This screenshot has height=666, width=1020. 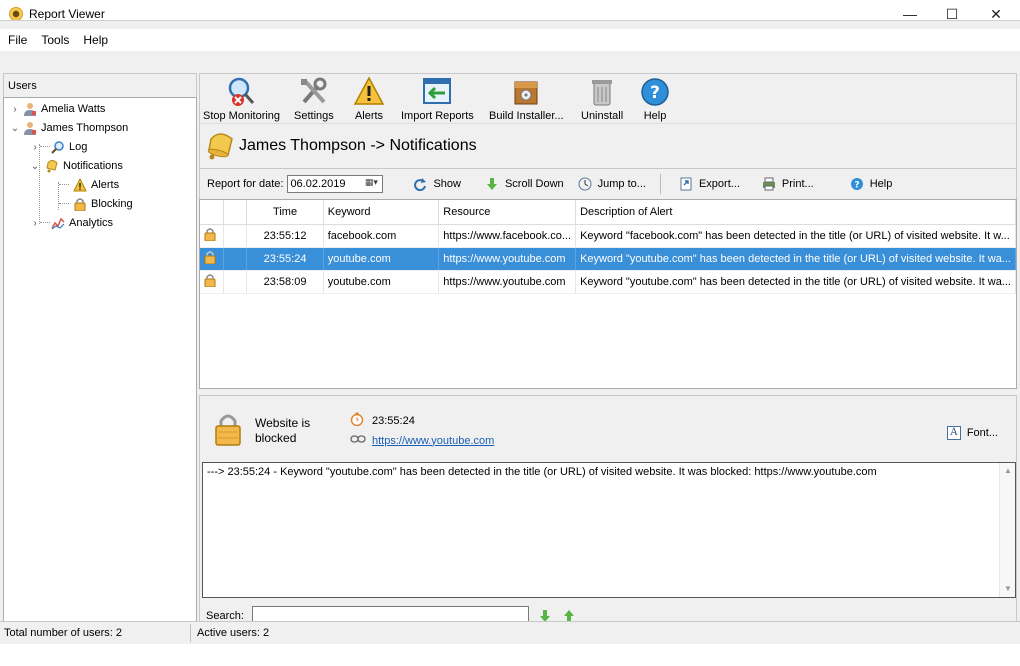 I want to click on toolbar-label: Stop Monitoring, so click(x=242, y=116).